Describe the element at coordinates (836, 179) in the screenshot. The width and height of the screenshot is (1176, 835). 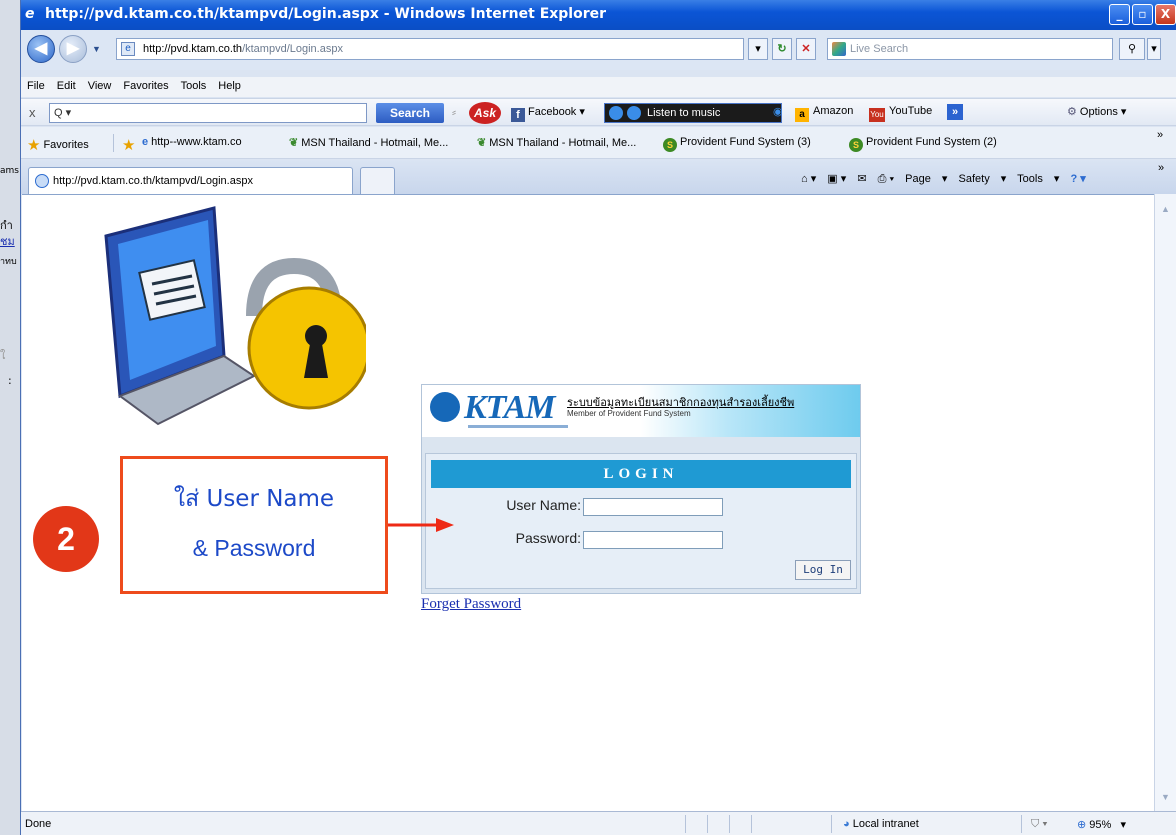
I see `feeds-icon: ▣ ▾` at that location.